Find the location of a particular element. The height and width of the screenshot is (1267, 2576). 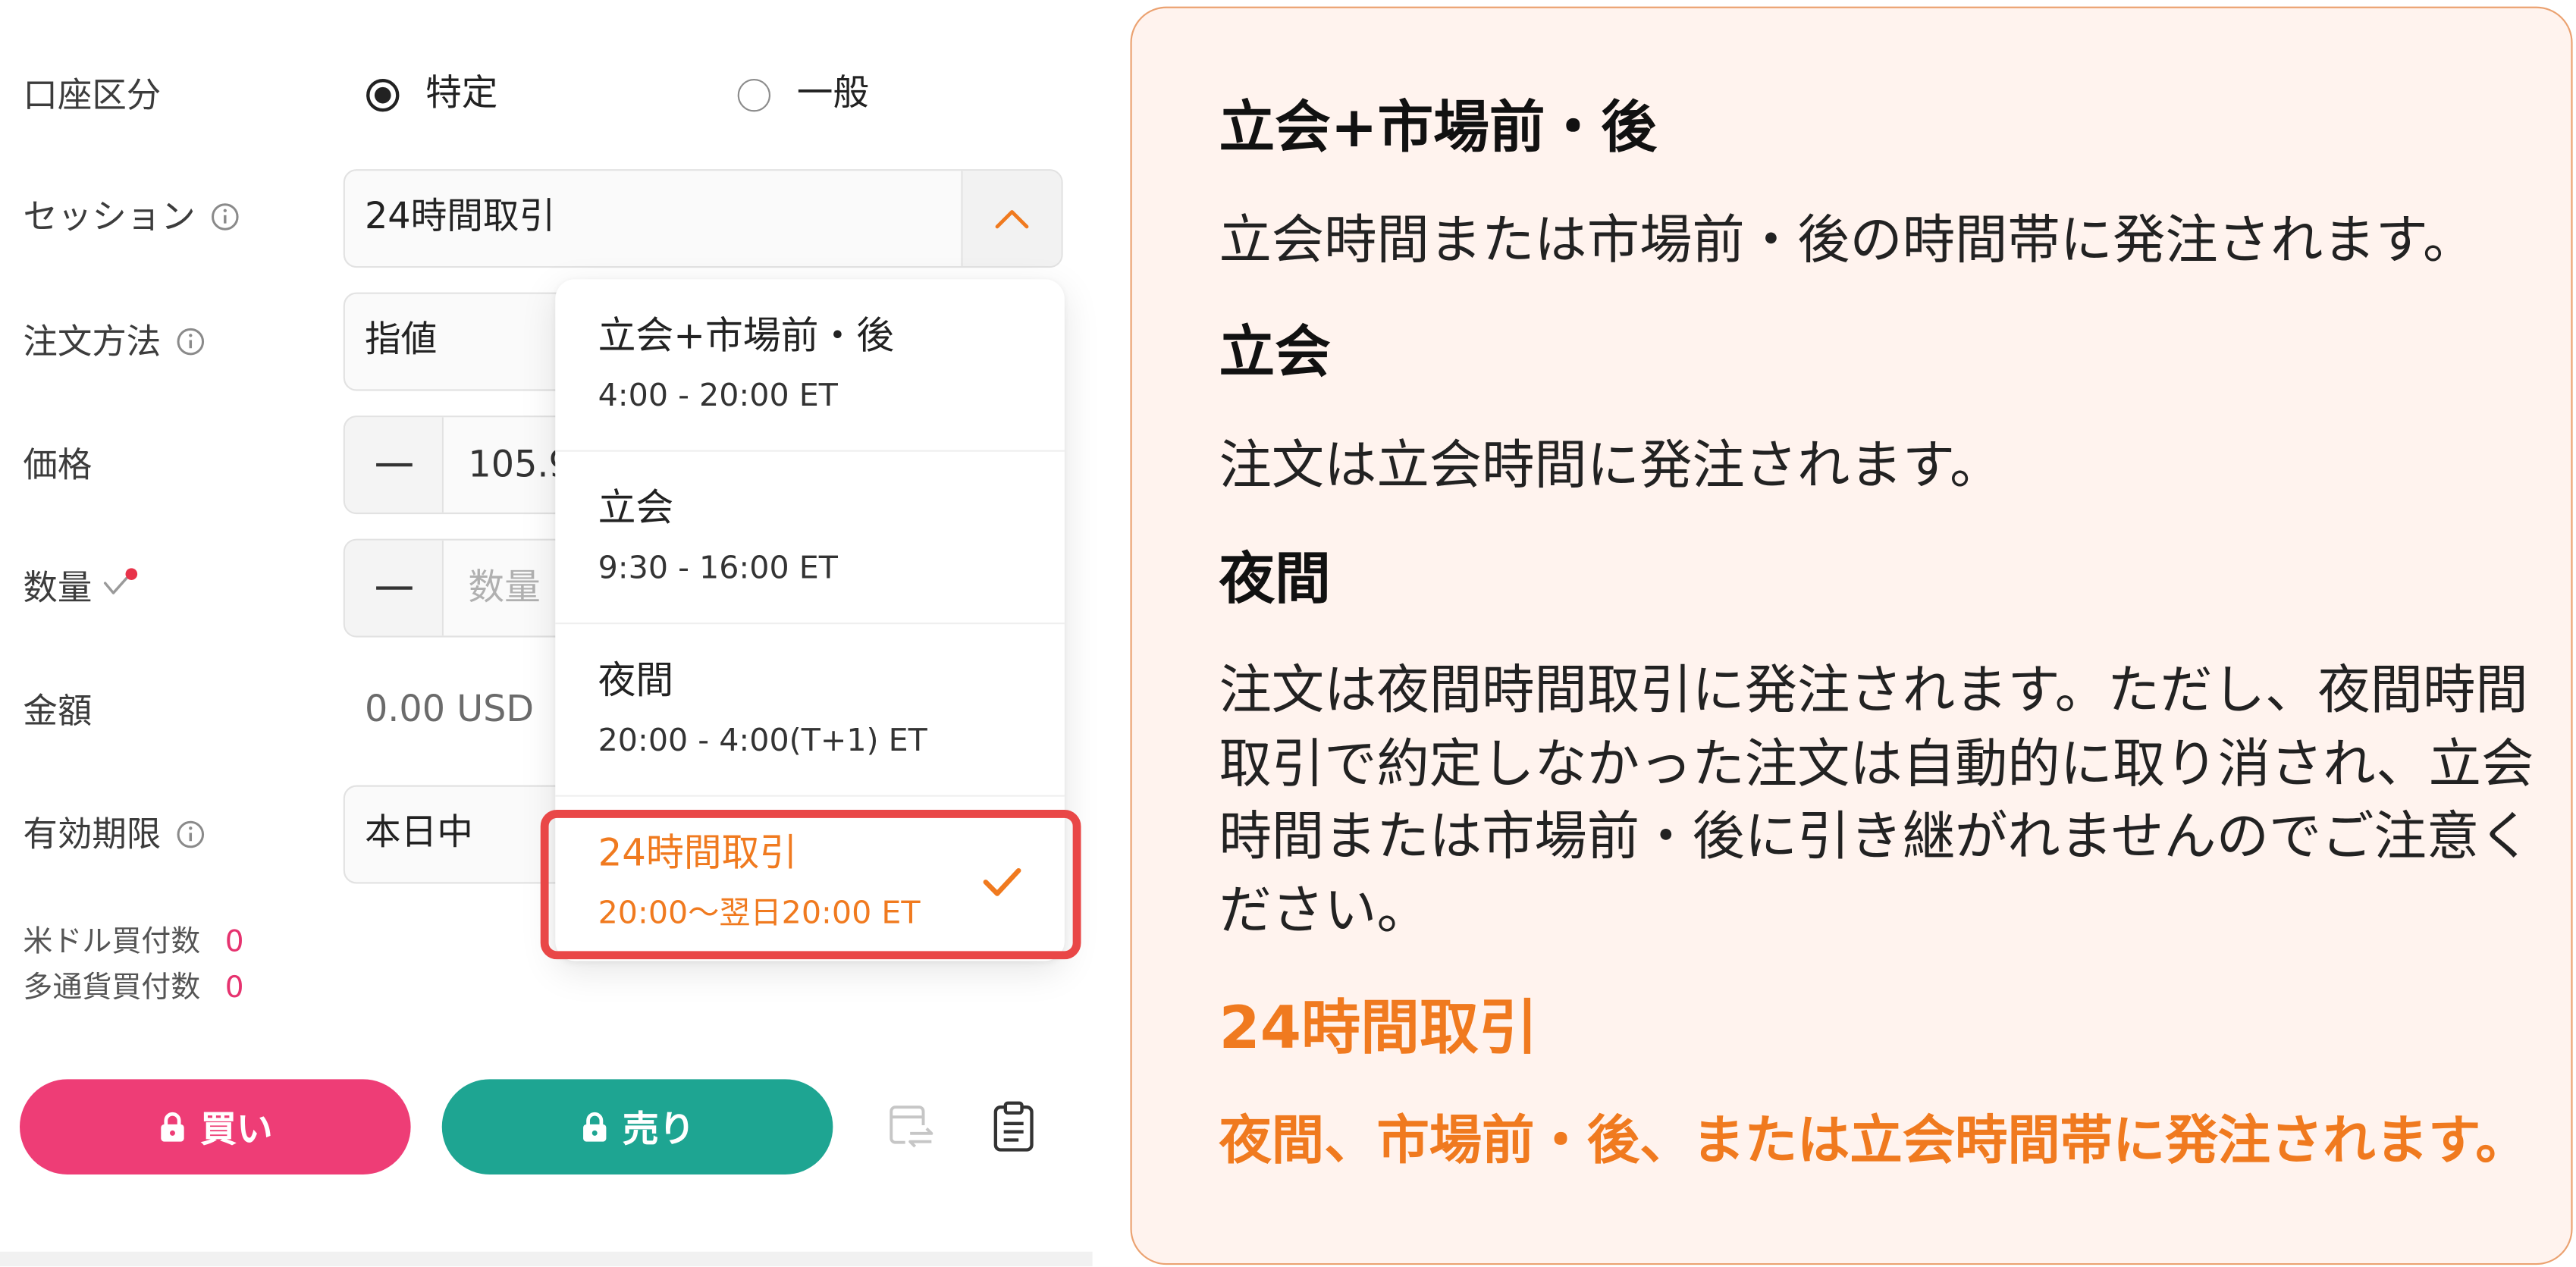

expiry-value: 本日中 is located at coordinates (418, 834).